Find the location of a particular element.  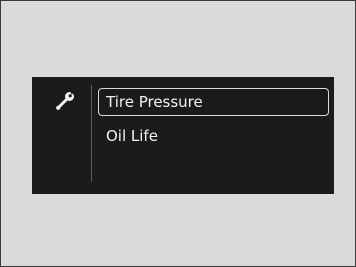

menu-item-oil-life: Oil Life is located at coordinates (213, 136).